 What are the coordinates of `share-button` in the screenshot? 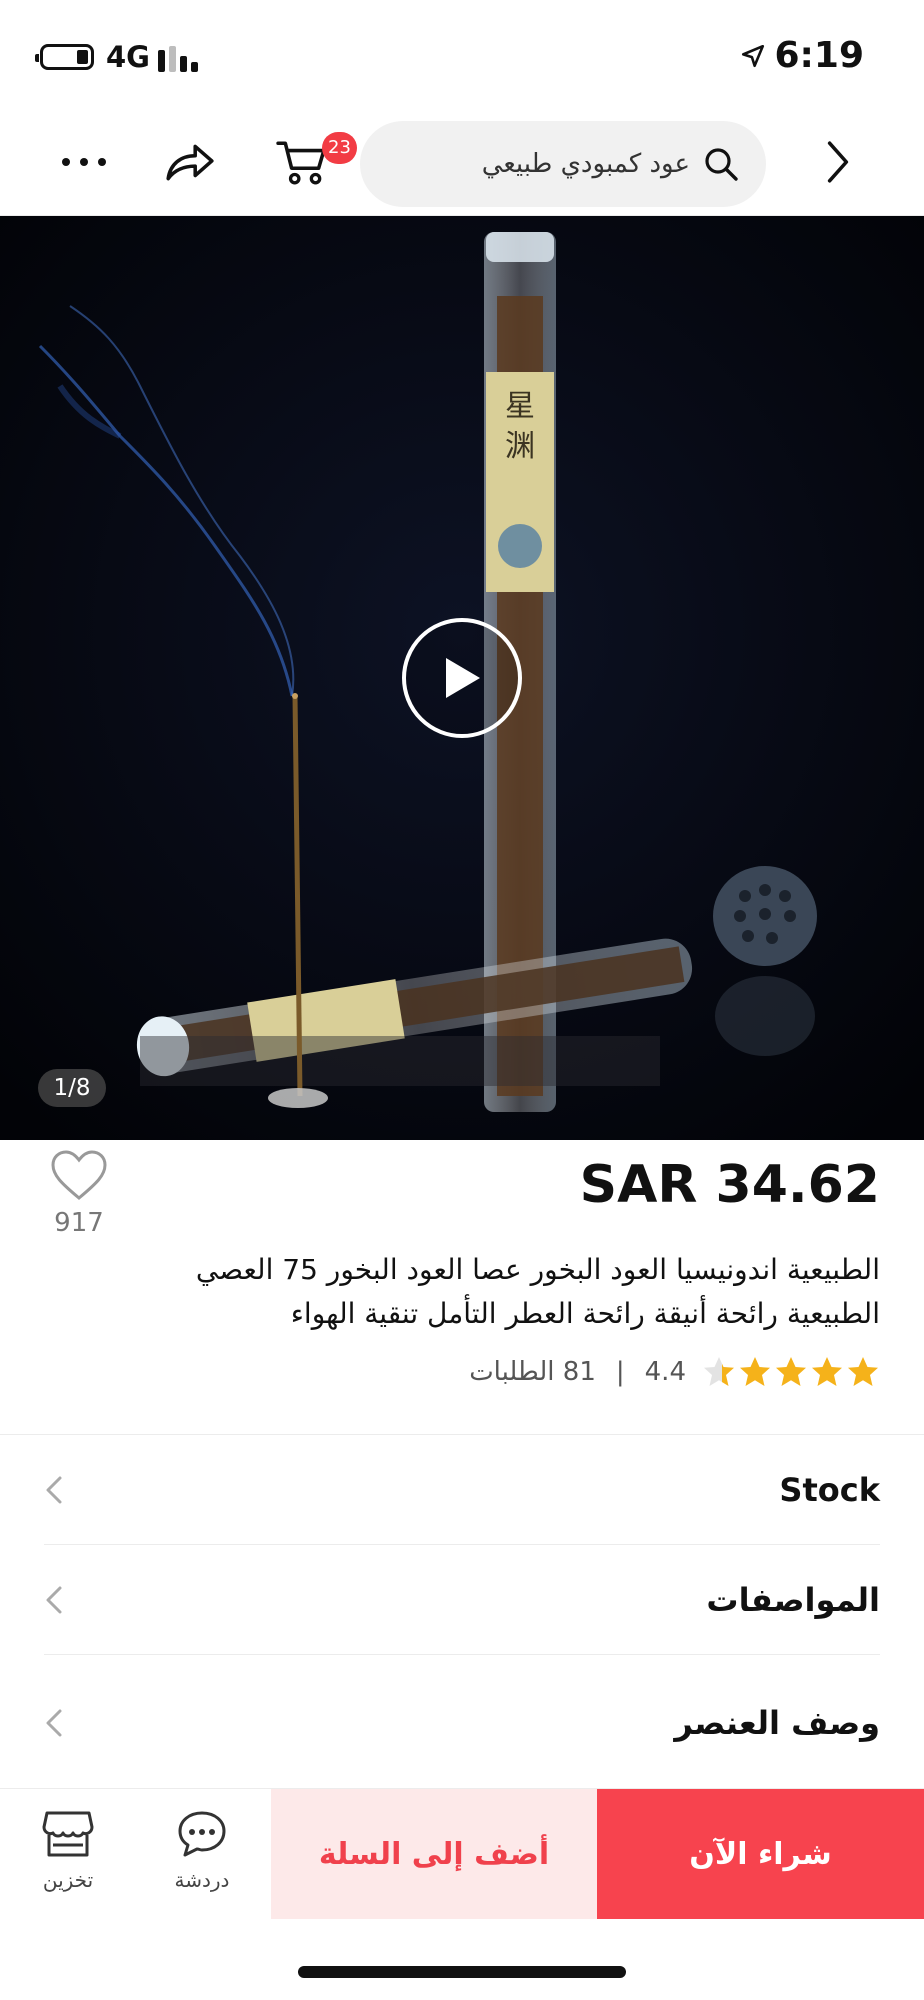 It's located at (190, 162).